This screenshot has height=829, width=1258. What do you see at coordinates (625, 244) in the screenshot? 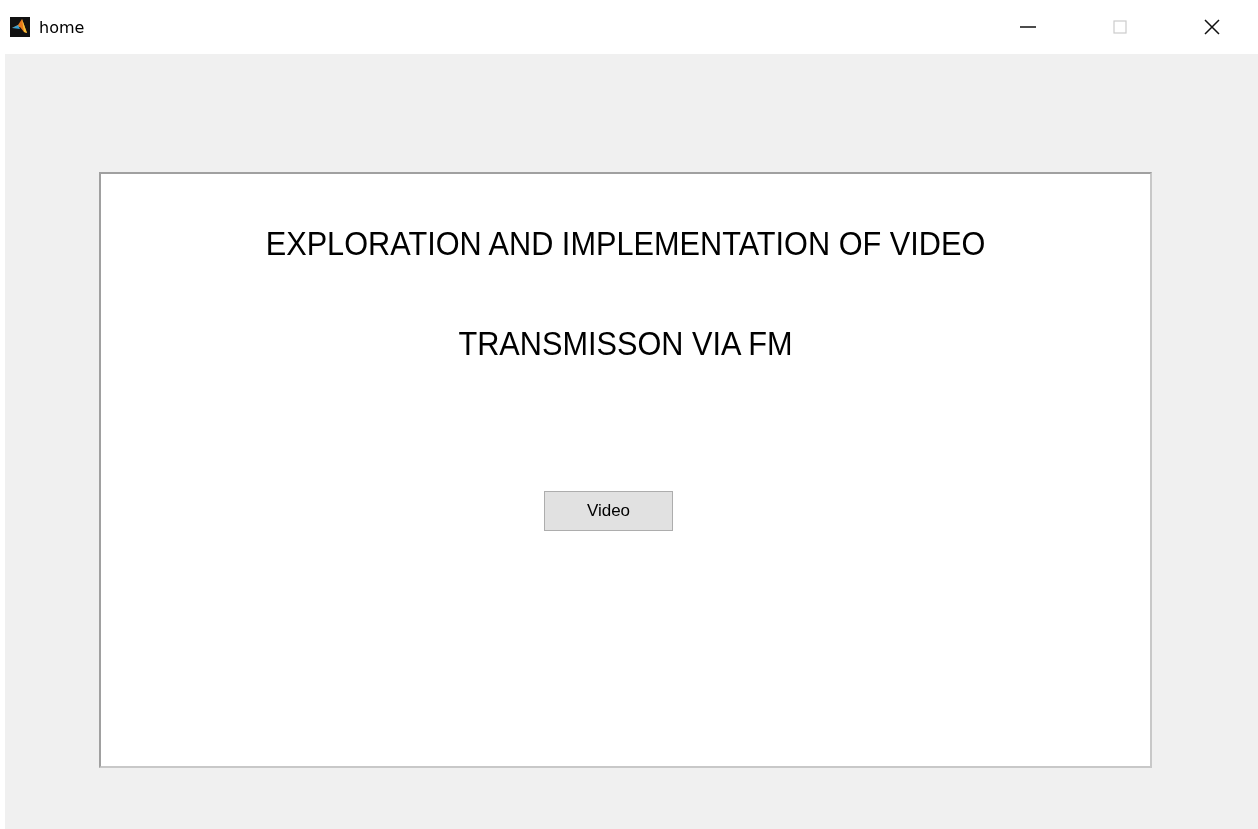
I see `heading-line: EXPLORATION AND IMPLEMENTATION OF VIDEO` at bounding box center [625, 244].